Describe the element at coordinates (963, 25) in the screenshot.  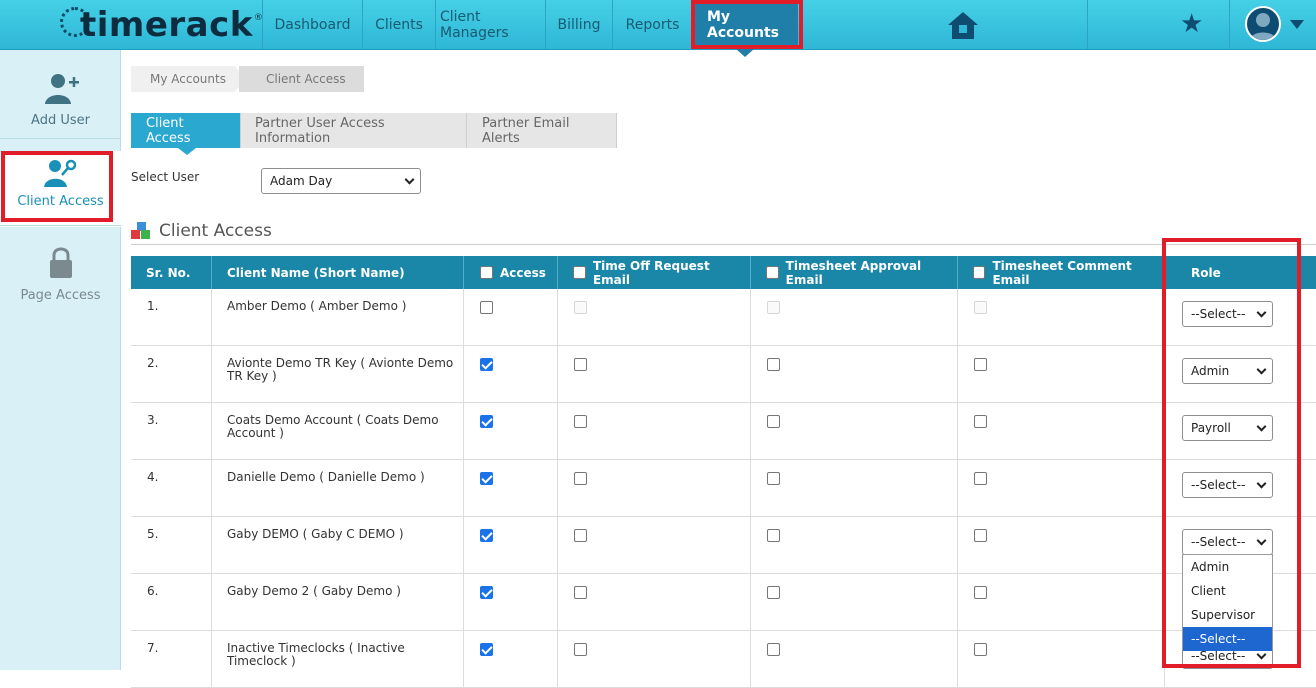
I see `home-icon` at that location.